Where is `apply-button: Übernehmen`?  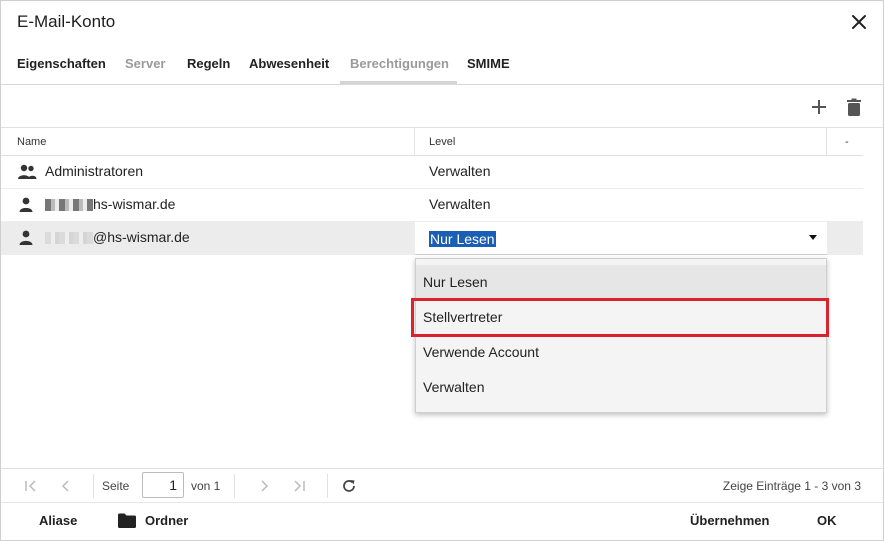 apply-button: Übernehmen is located at coordinates (729, 520).